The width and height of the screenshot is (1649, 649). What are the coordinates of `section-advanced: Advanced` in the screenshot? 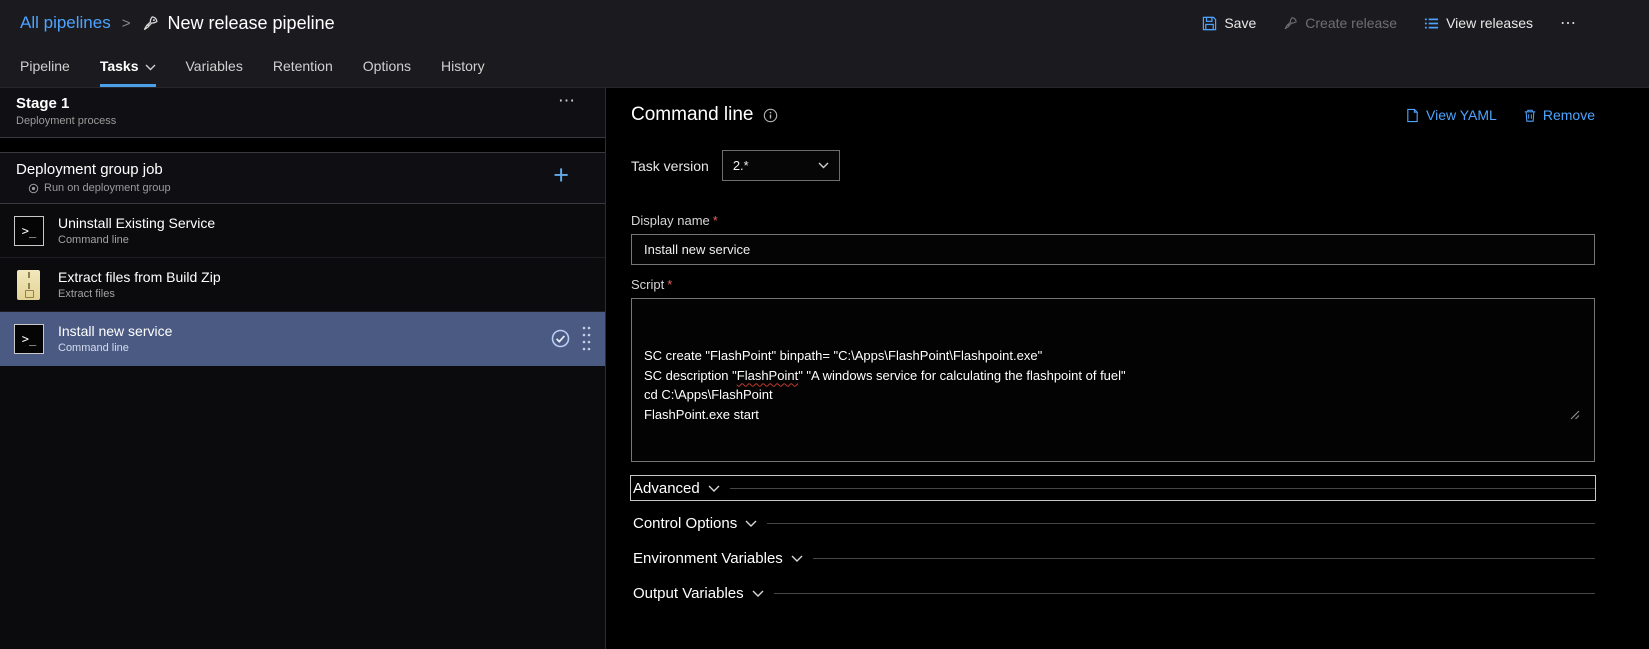 It's located at (1113, 488).